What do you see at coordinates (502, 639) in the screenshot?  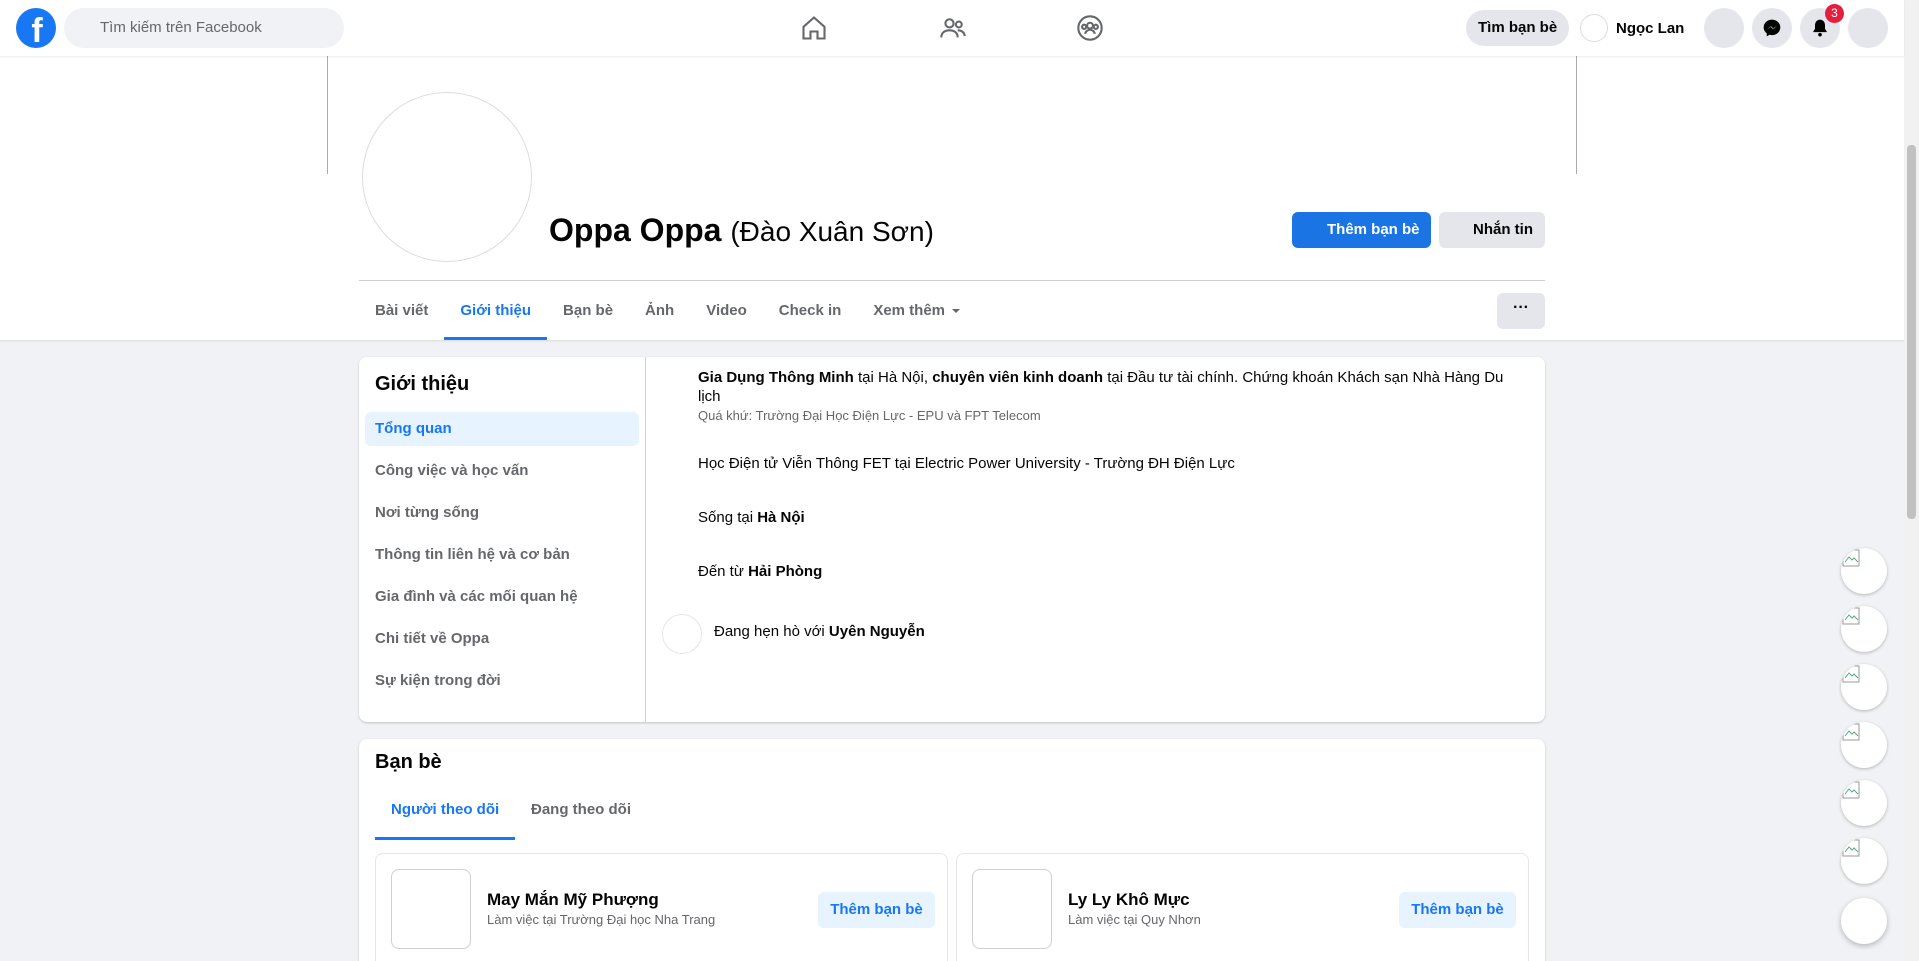 I see `about-nav-details: Chi tiết về Oppa` at bounding box center [502, 639].